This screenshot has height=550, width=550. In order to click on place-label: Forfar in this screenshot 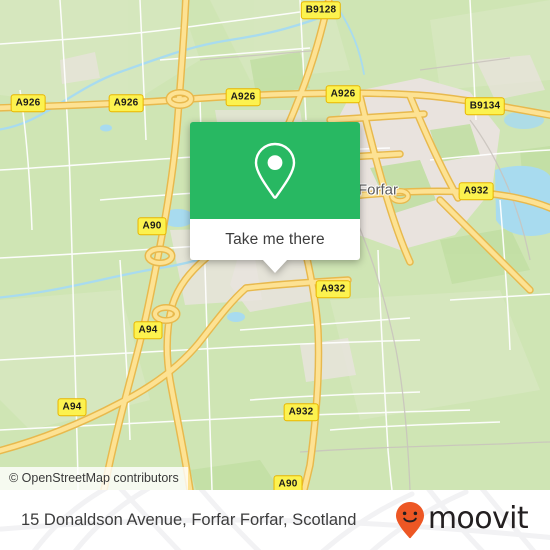, I will do `click(378, 190)`.